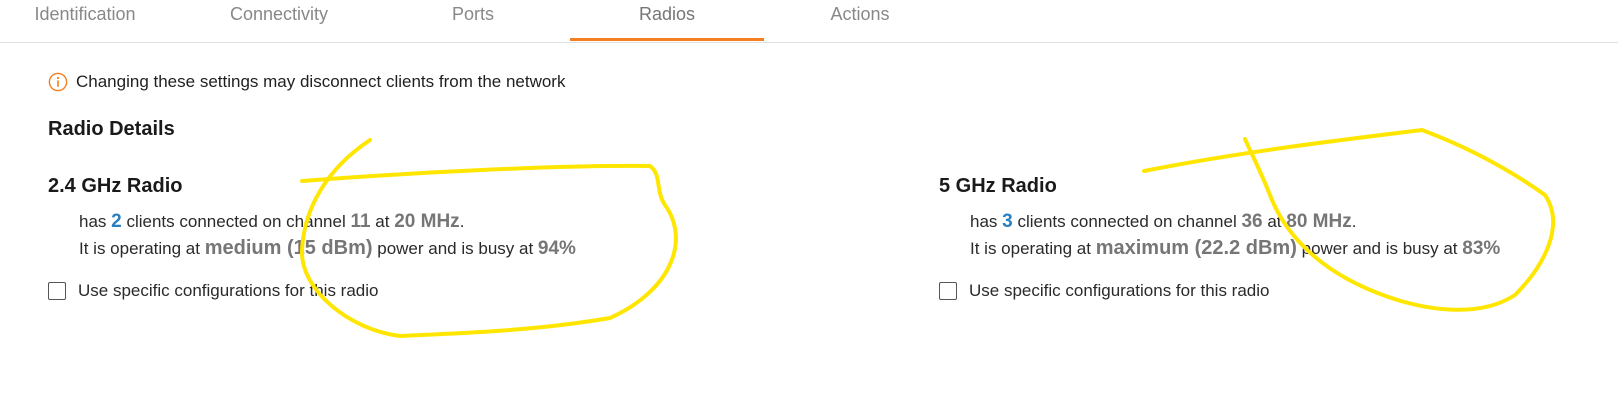  I want to click on radio-5-clients-count: 3, so click(1007, 221).